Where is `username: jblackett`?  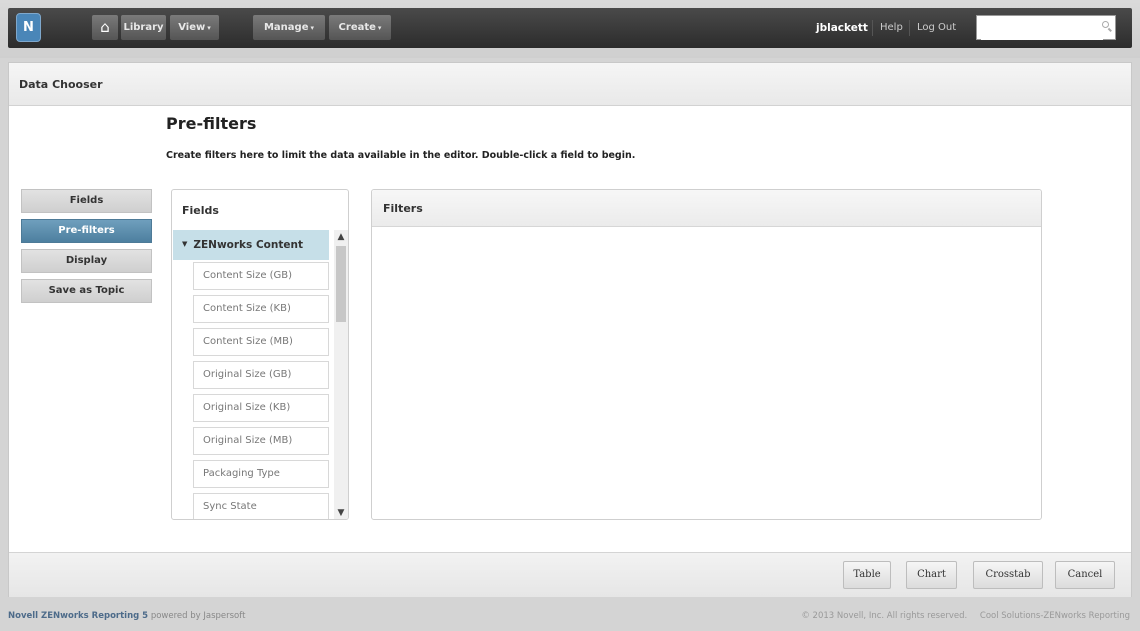
username: jblackett is located at coordinates (842, 28).